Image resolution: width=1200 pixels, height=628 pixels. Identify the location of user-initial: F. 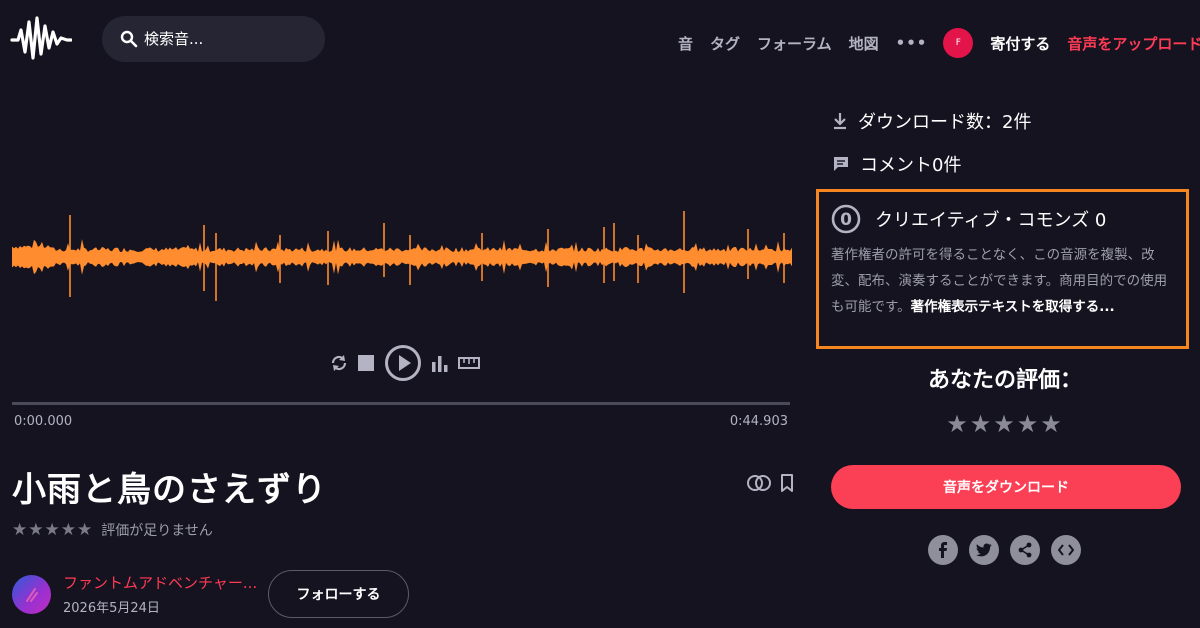
(958, 43).